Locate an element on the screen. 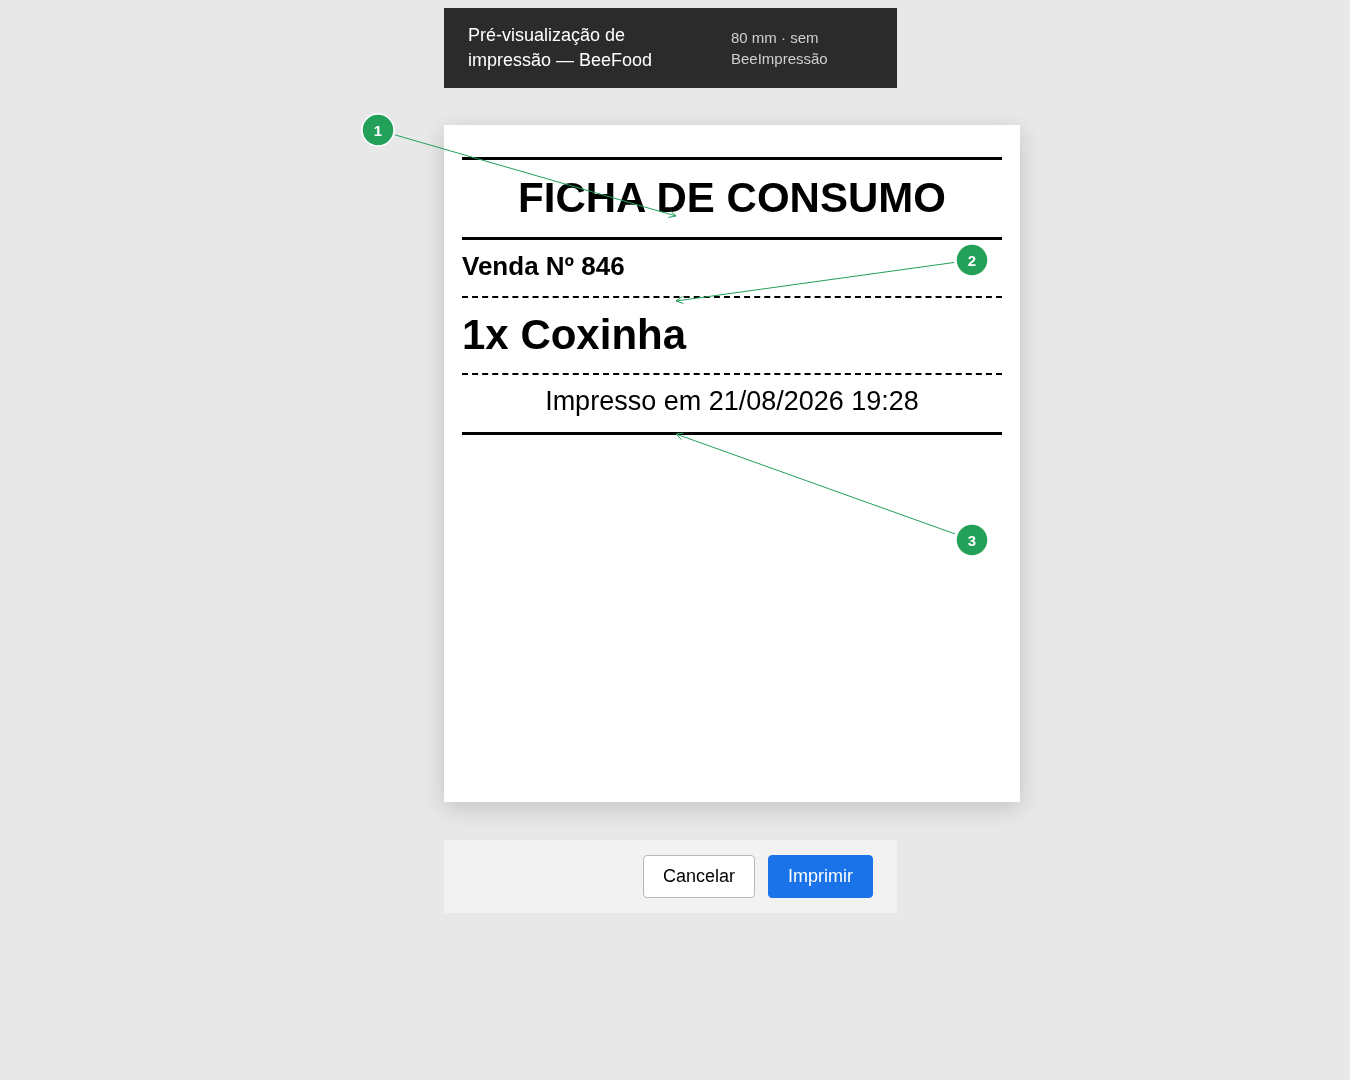  print-button: Imprimir is located at coordinates (820, 876).